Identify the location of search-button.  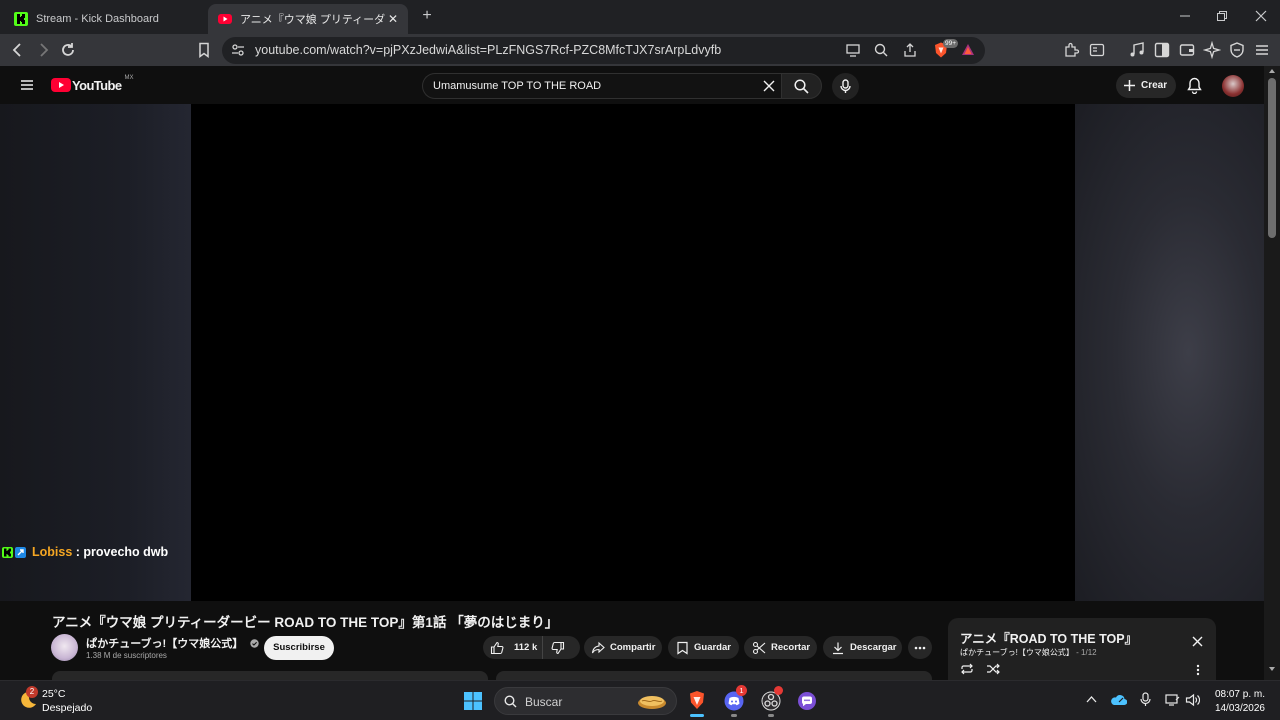
(801, 86).